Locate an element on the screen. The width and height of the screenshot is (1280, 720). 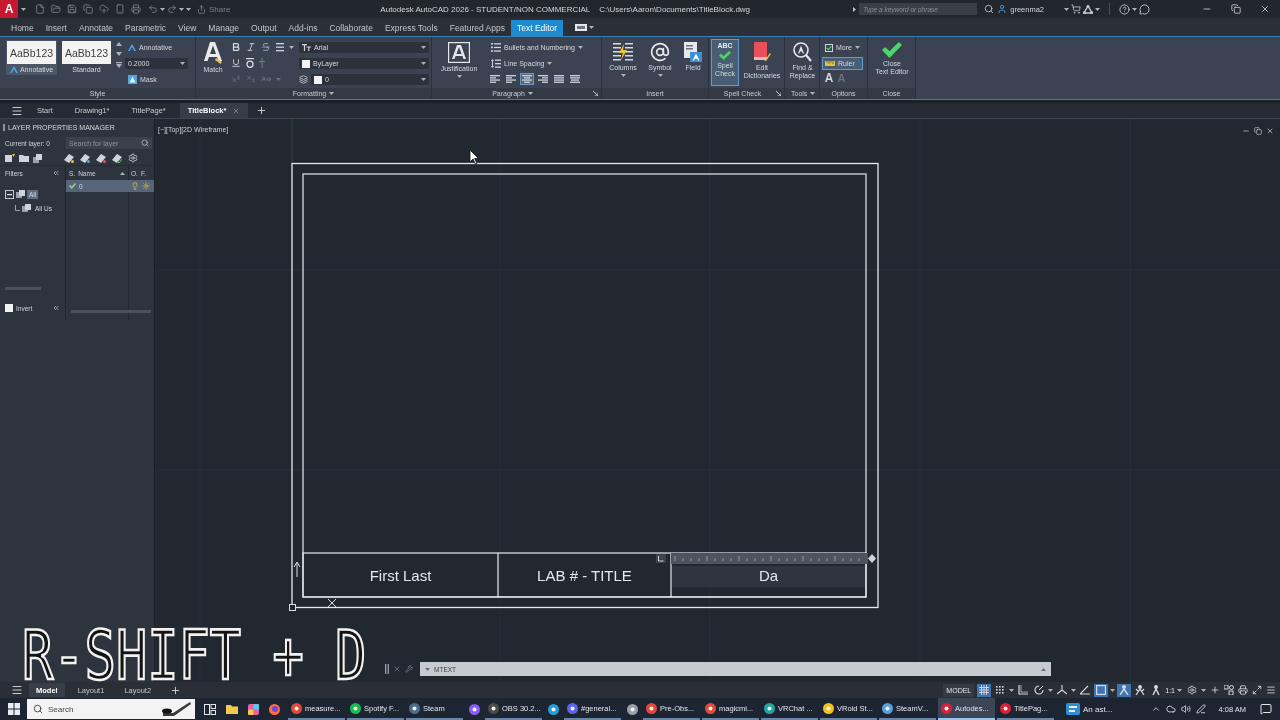
close-icon is located at coordinates (1265, 9).